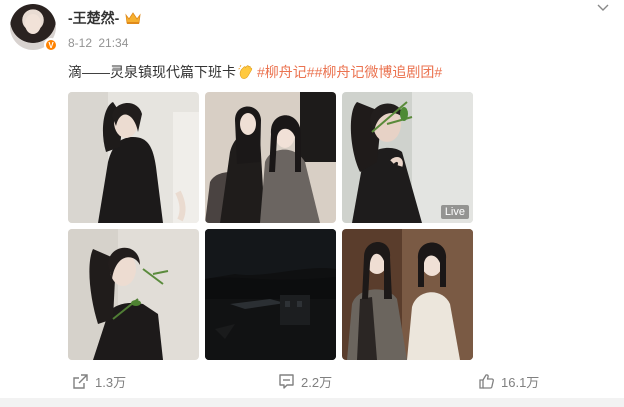 This screenshot has height=407, width=624. Describe the element at coordinates (454, 212) in the screenshot. I see `live-photo-badge: Live` at that location.